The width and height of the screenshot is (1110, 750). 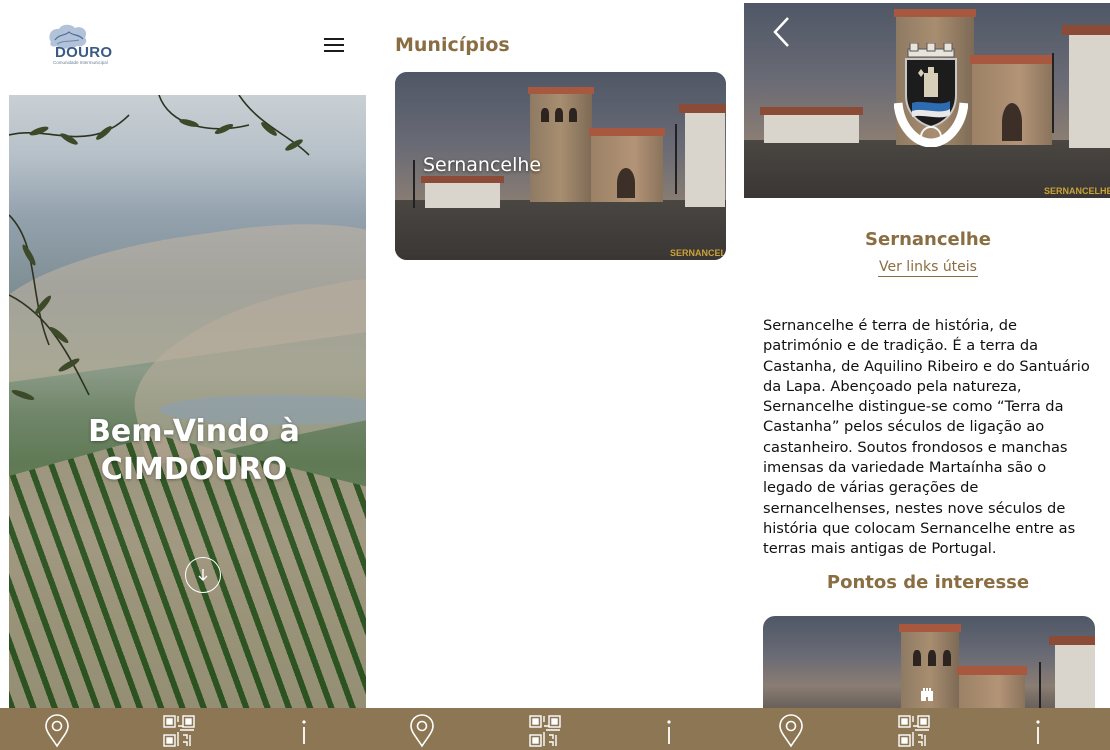 I want to click on municipality-card: Sernancelhe SERNANCELHE, so click(x=560, y=166).